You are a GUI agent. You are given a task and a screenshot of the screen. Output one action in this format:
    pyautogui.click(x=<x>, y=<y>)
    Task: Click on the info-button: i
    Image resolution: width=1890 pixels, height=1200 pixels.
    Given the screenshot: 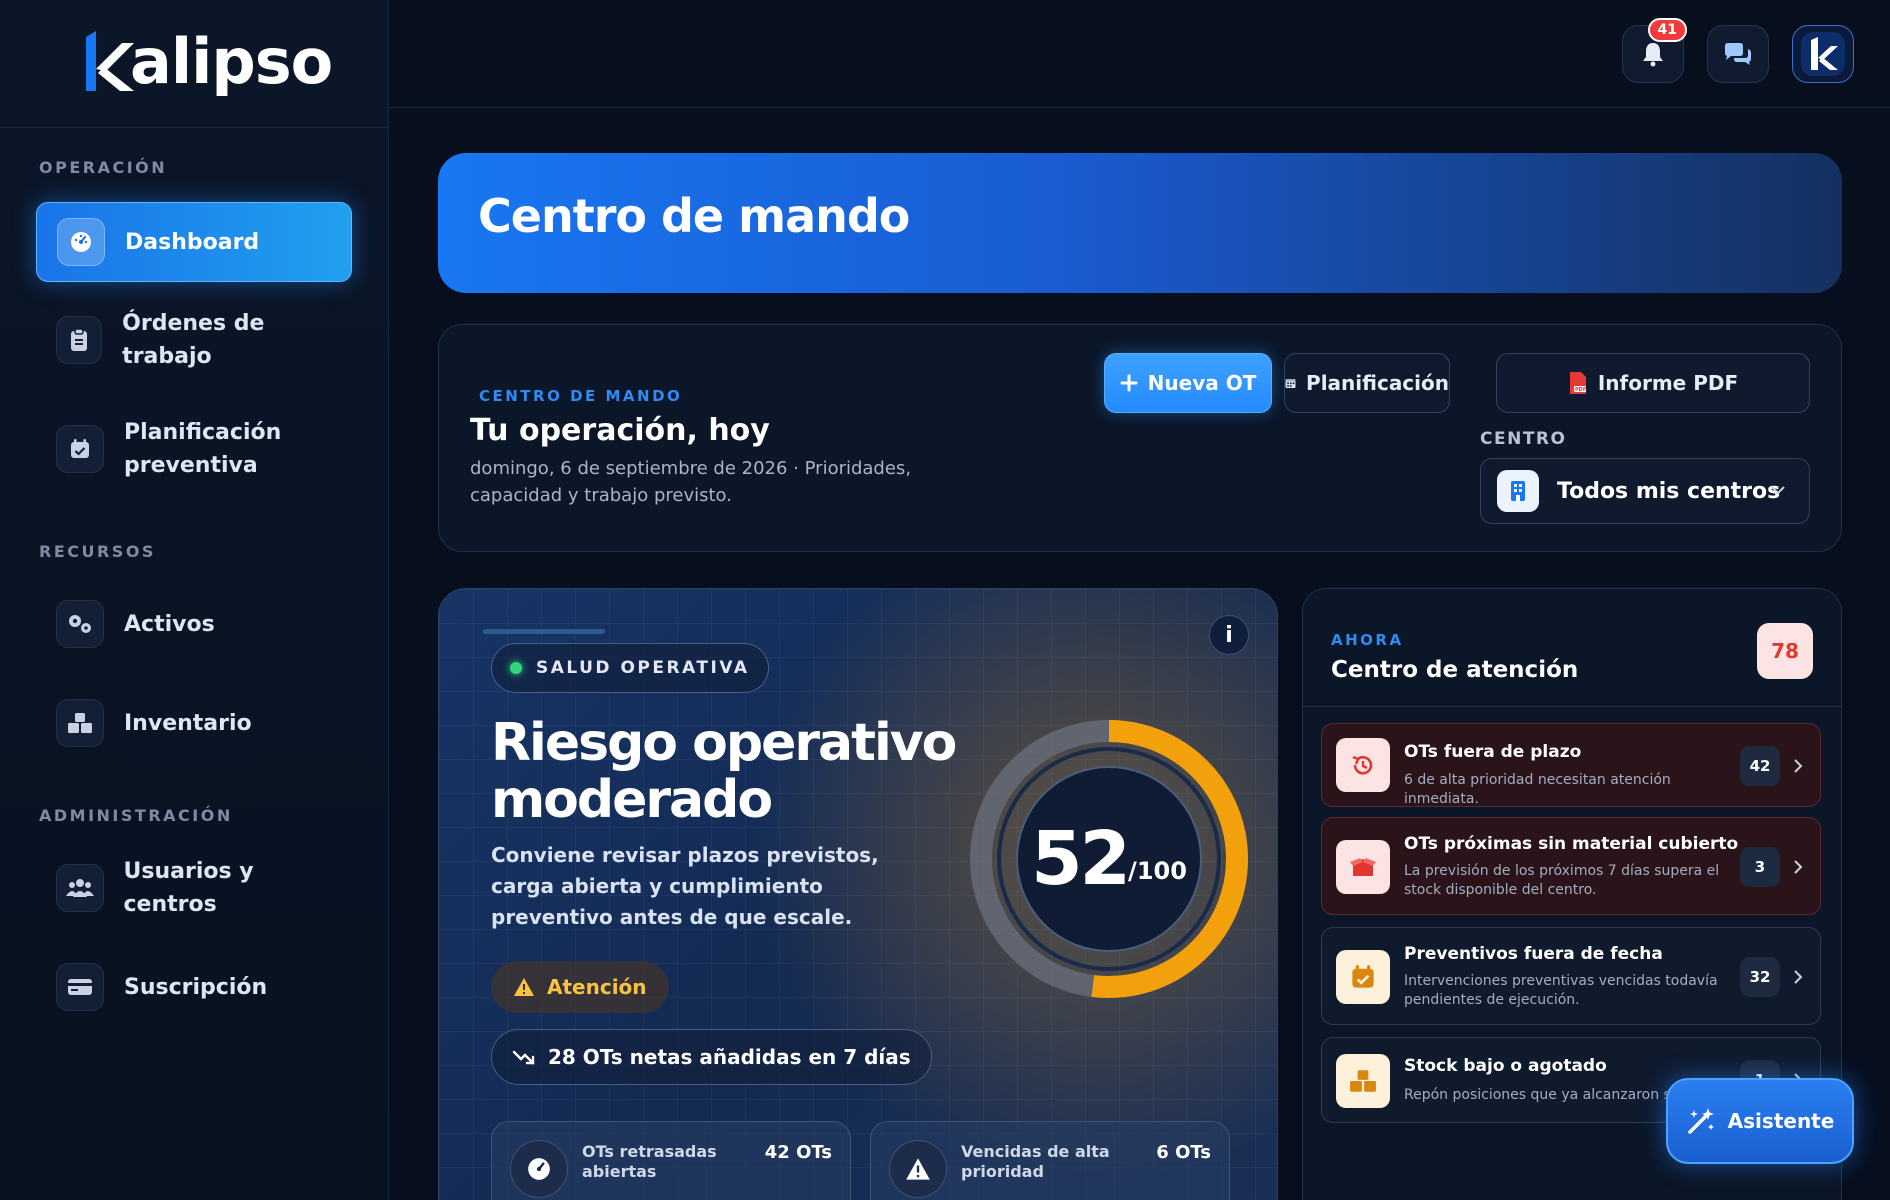 What is the action you would take?
    pyautogui.click(x=1229, y=635)
    